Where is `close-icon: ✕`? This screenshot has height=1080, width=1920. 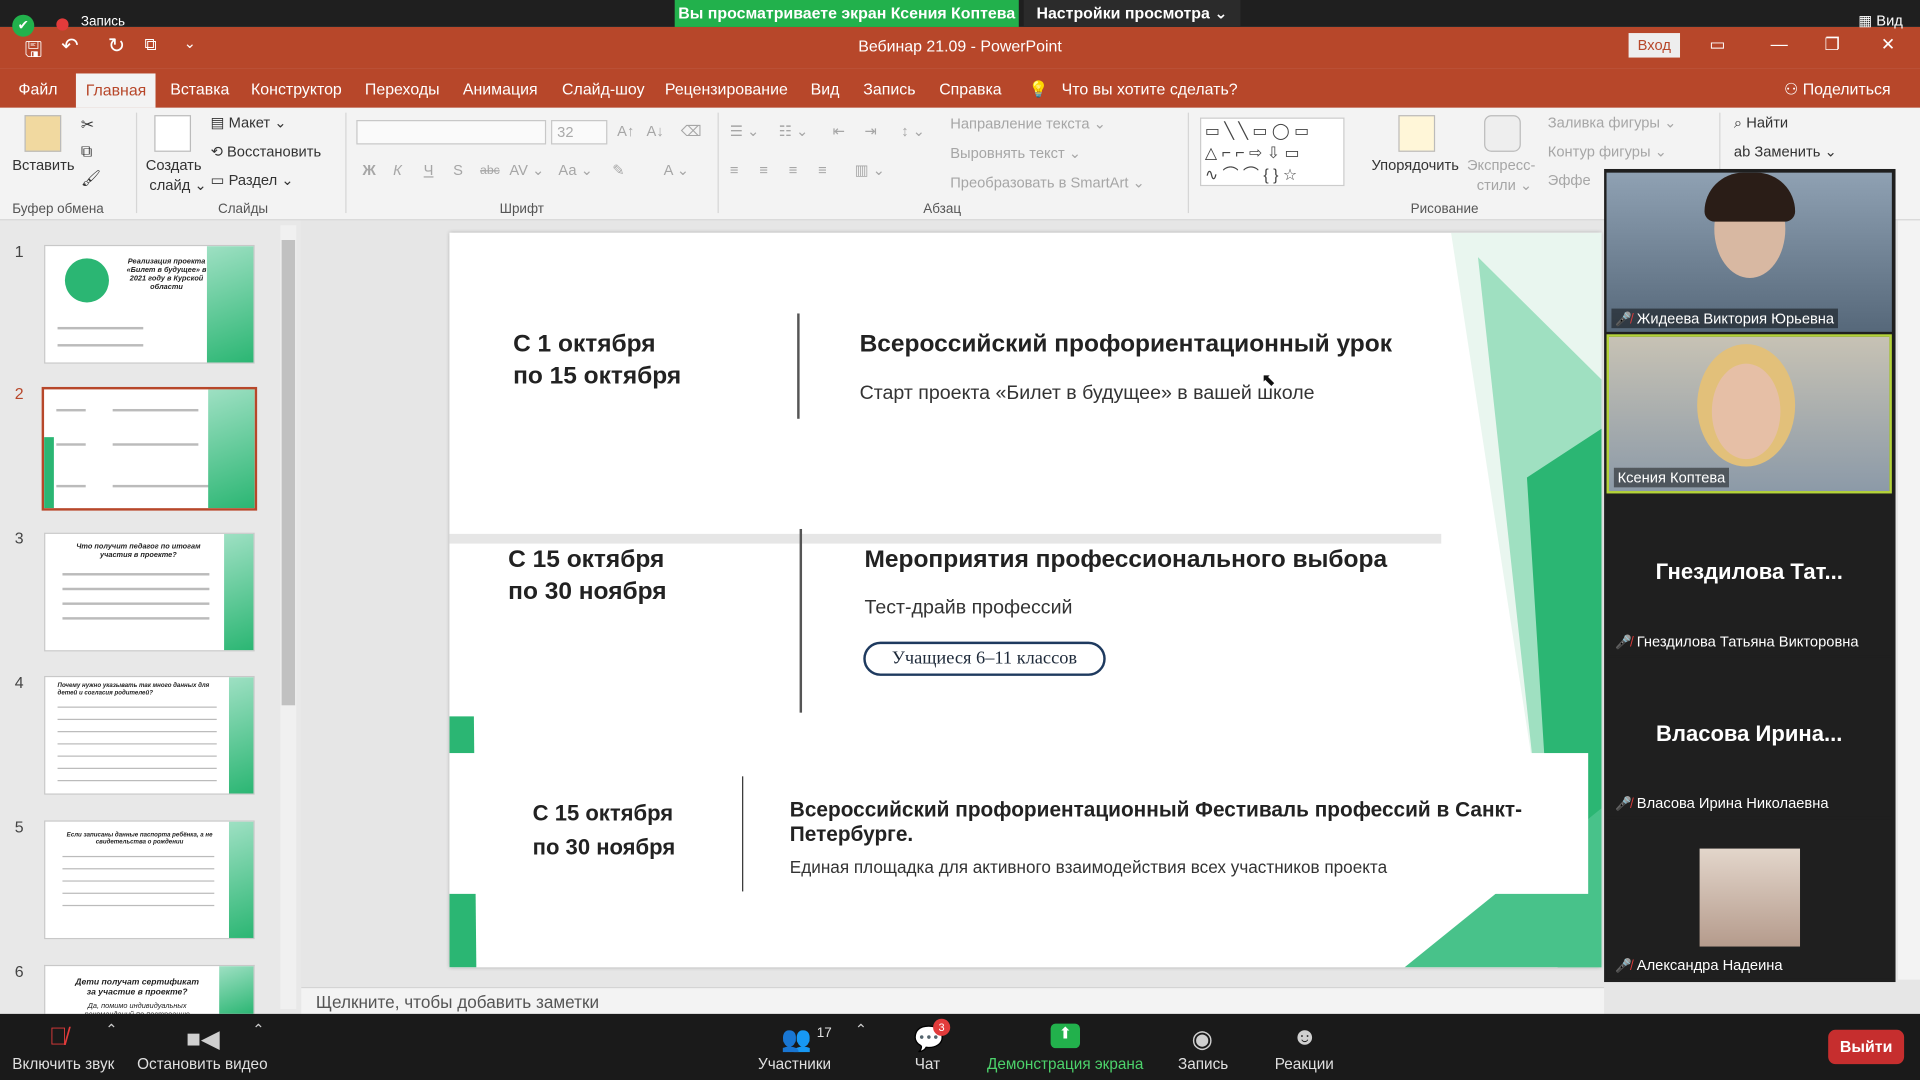 close-icon: ✕ is located at coordinates (1888, 44).